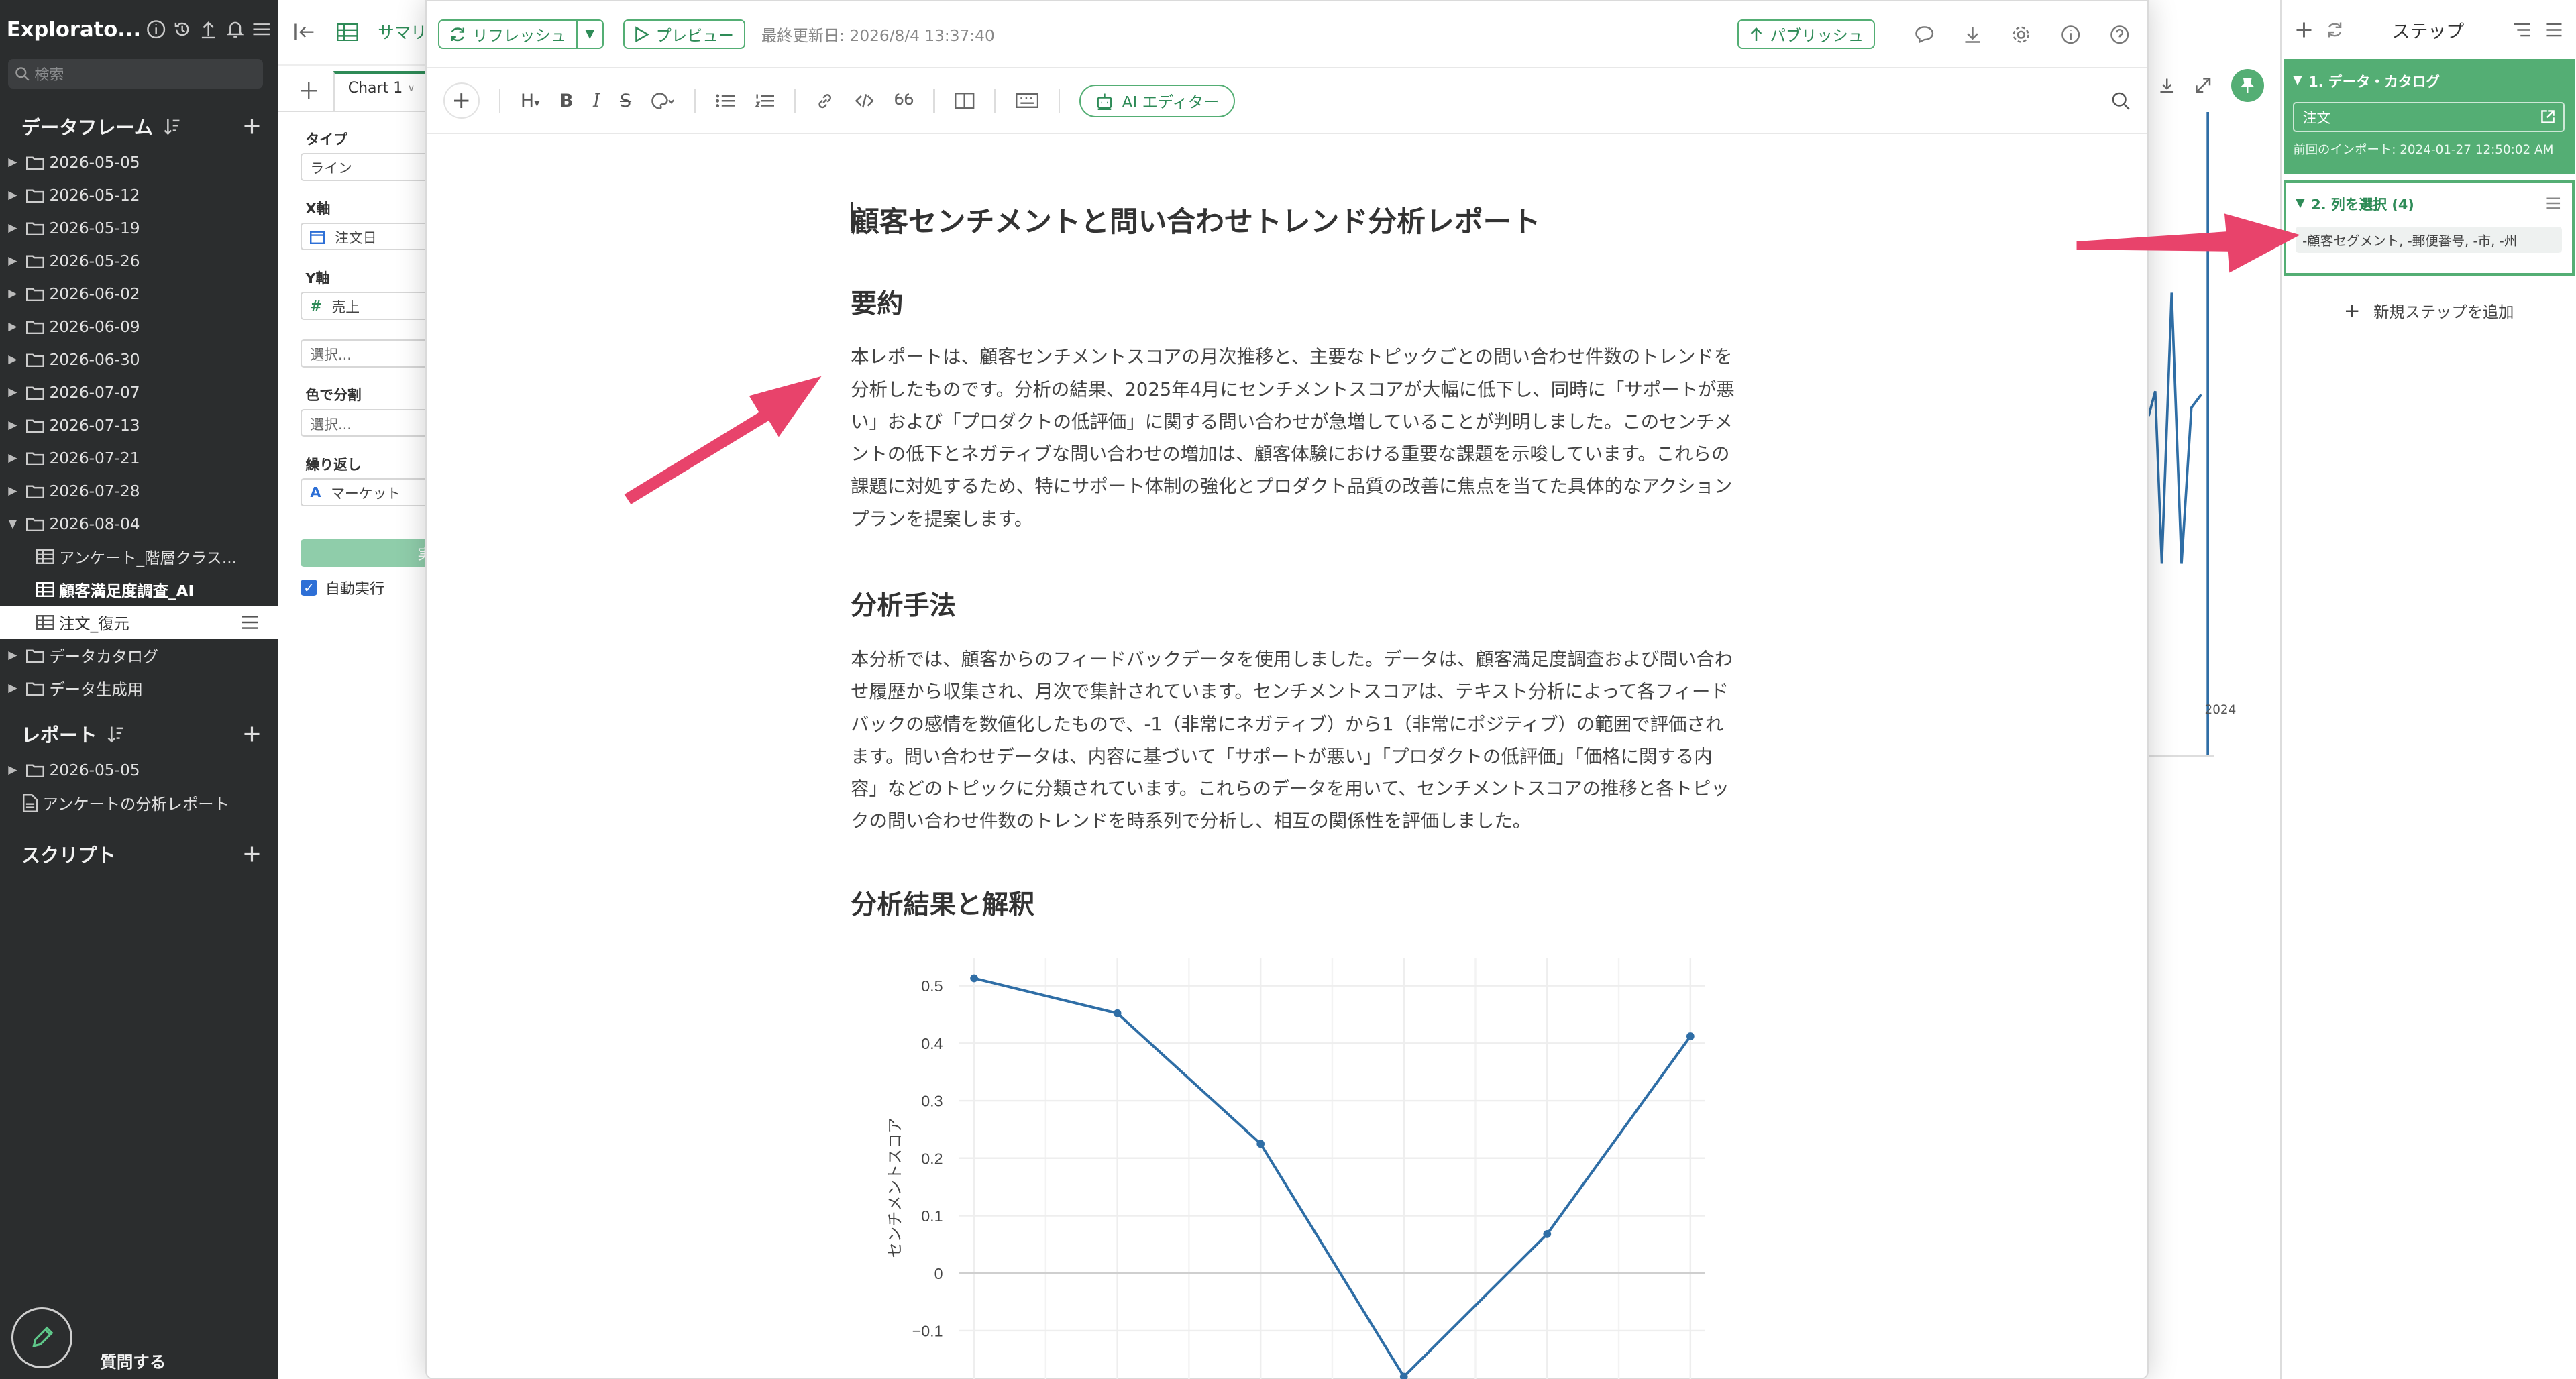  I want to click on folder-icon, so click(35, 392).